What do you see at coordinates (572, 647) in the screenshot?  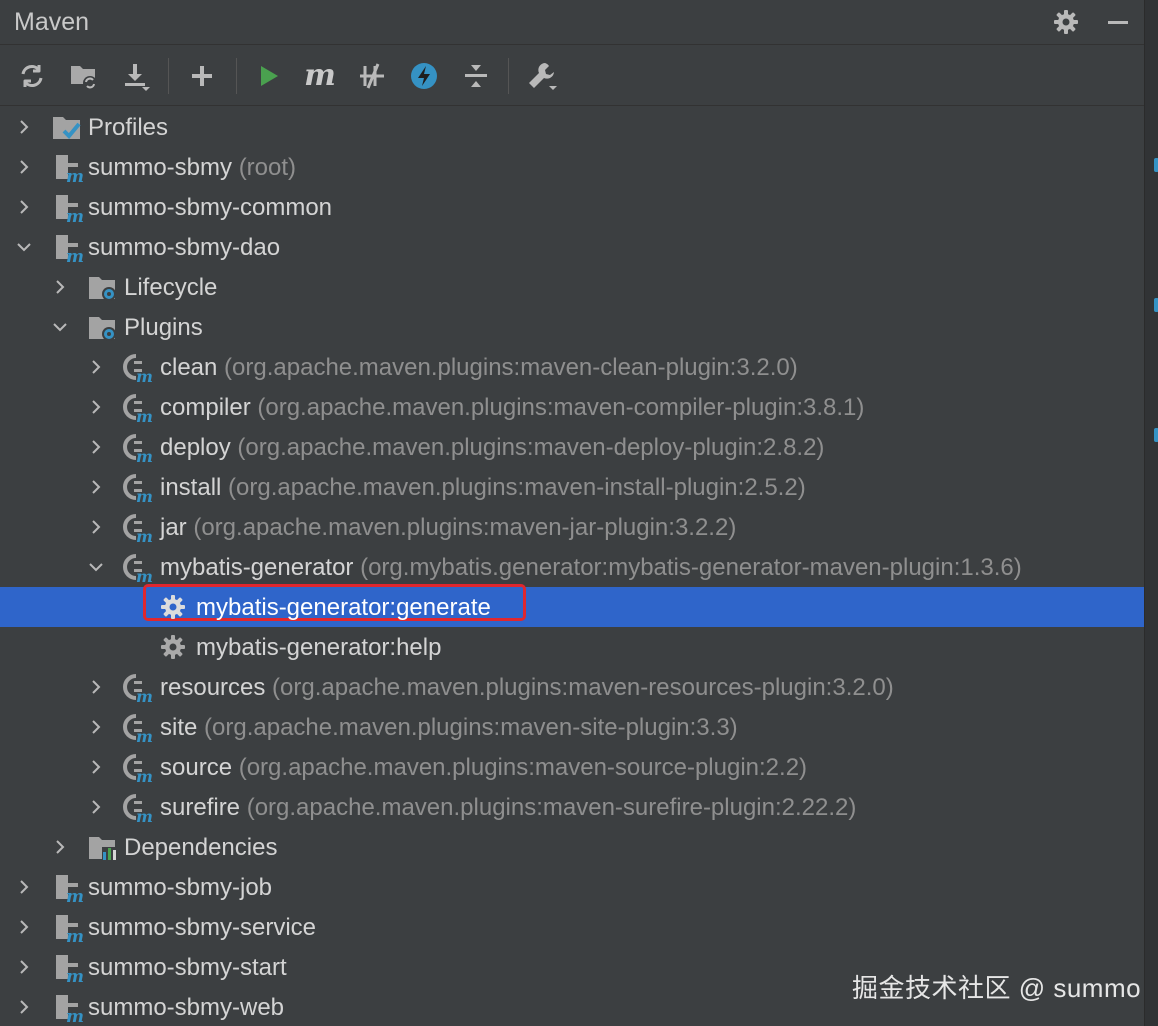 I see `tree-row-goal-mybatis-generator-help: mybatis-generator:help` at bounding box center [572, 647].